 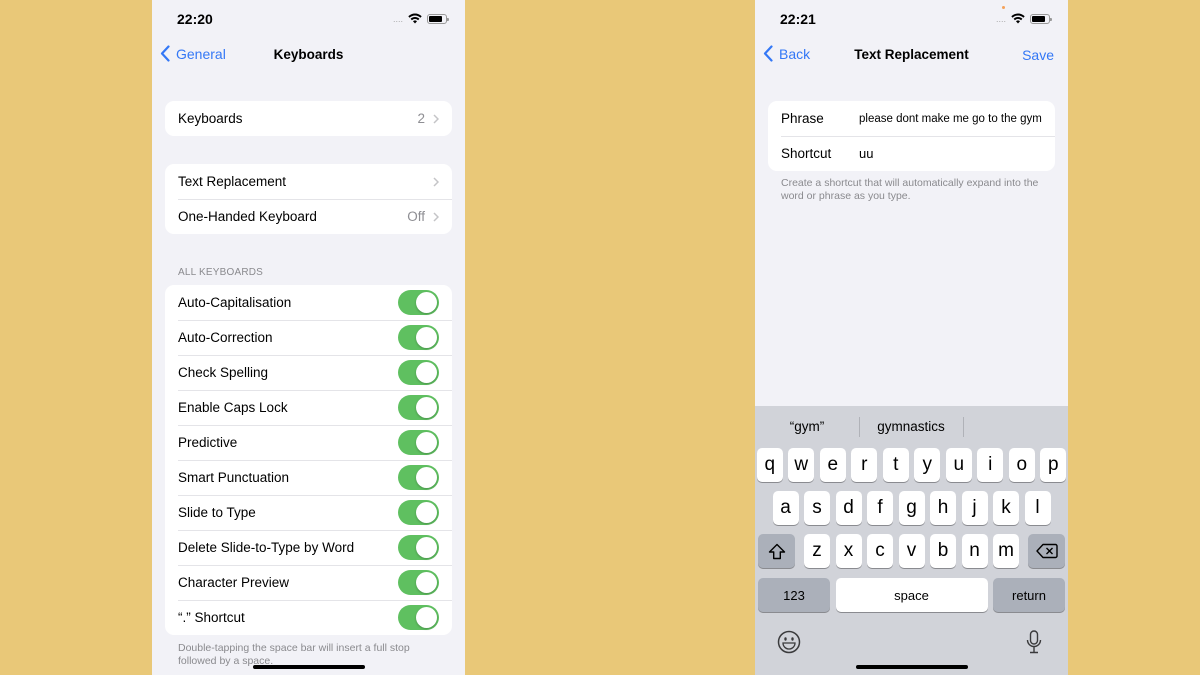 I want to click on toggle-row: Enable Caps Lock, so click(x=308, y=407).